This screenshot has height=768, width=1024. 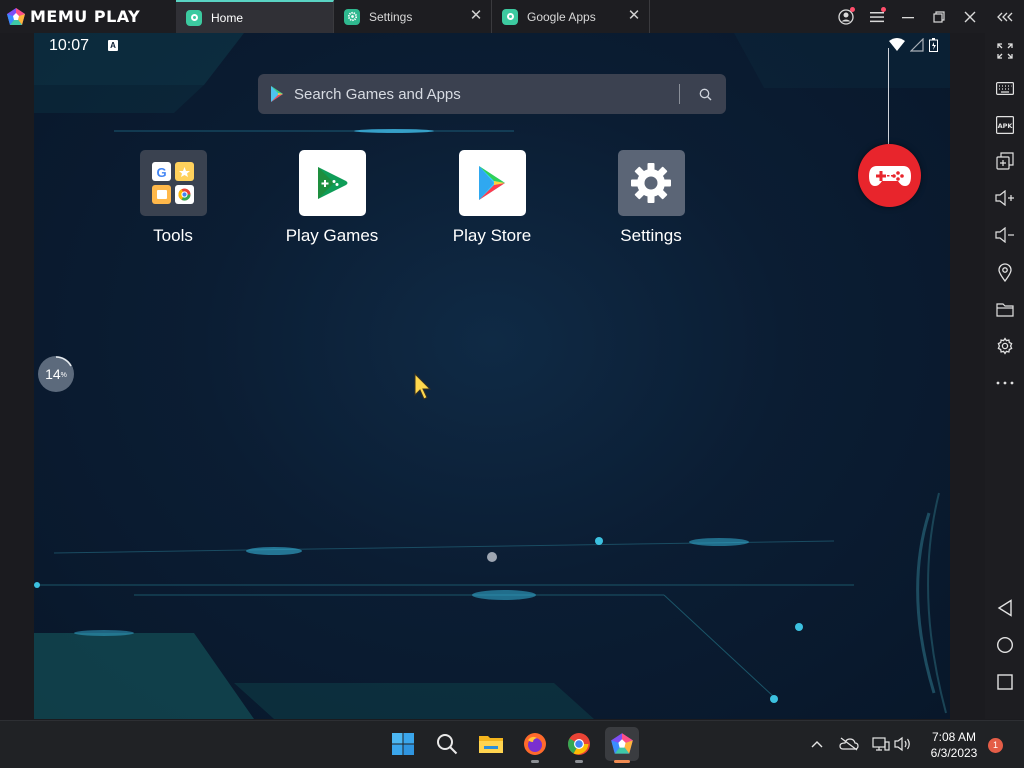 I want to click on tab-home: Home, so click(x=255, y=16).